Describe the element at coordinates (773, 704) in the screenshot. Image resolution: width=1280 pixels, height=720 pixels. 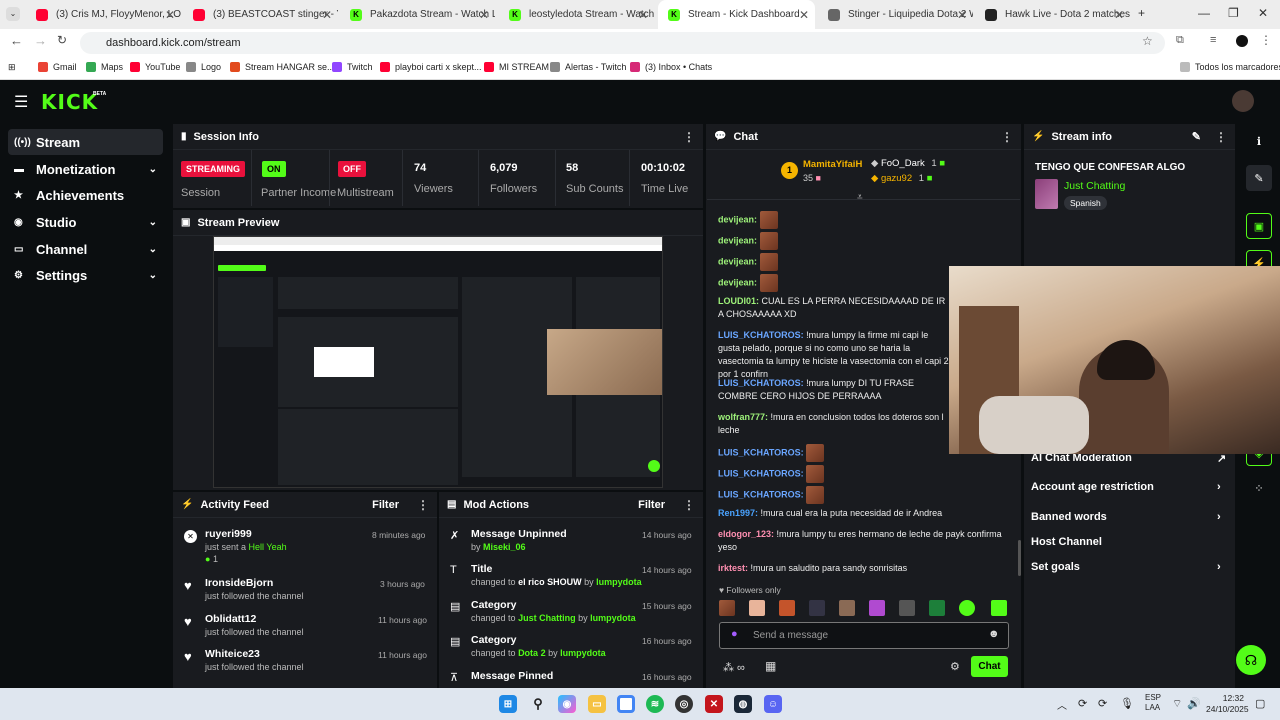
I see `discord-icon: ☺` at that location.